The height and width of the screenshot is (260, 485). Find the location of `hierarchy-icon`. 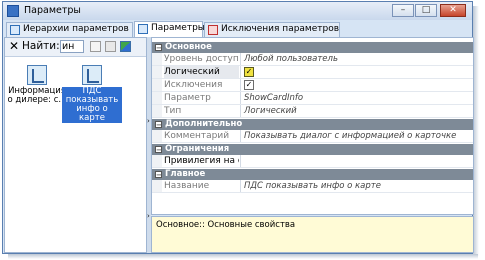

hierarchy-icon is located at coordinates (15, 30).